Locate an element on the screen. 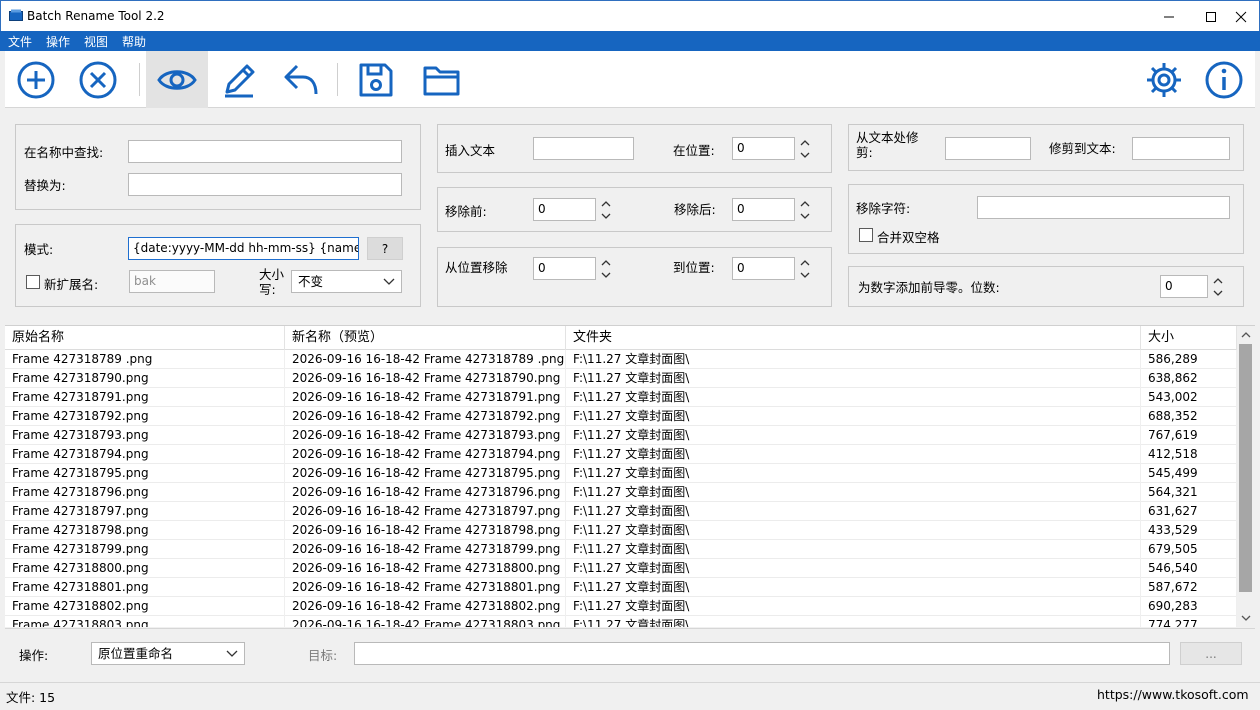 This screenshot has width=1260, height=710. replace-input is located at coordinates (265, 184).